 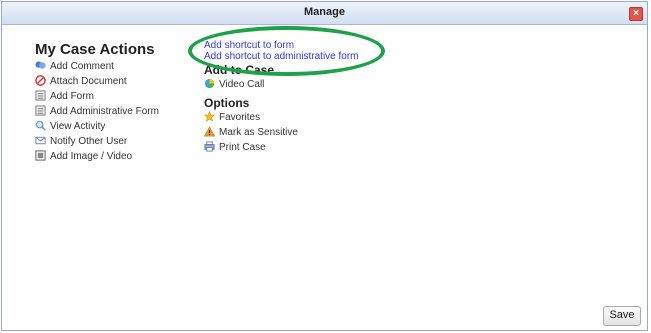 I want to click on attach-icon, so click(x=40, y=80).